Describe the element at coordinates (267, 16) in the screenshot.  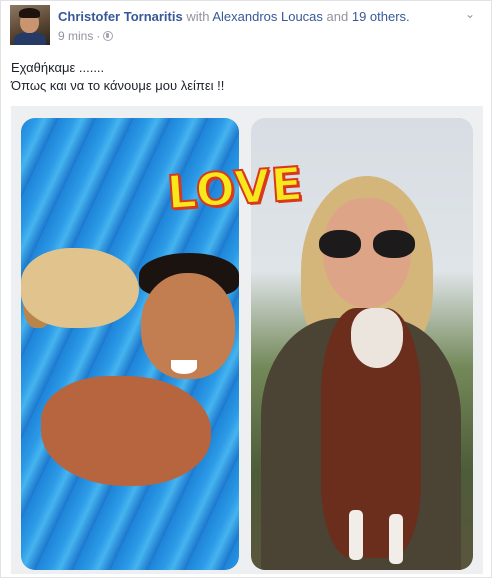
I see `tagged-person-link: Alexandros Loucas` at that location.